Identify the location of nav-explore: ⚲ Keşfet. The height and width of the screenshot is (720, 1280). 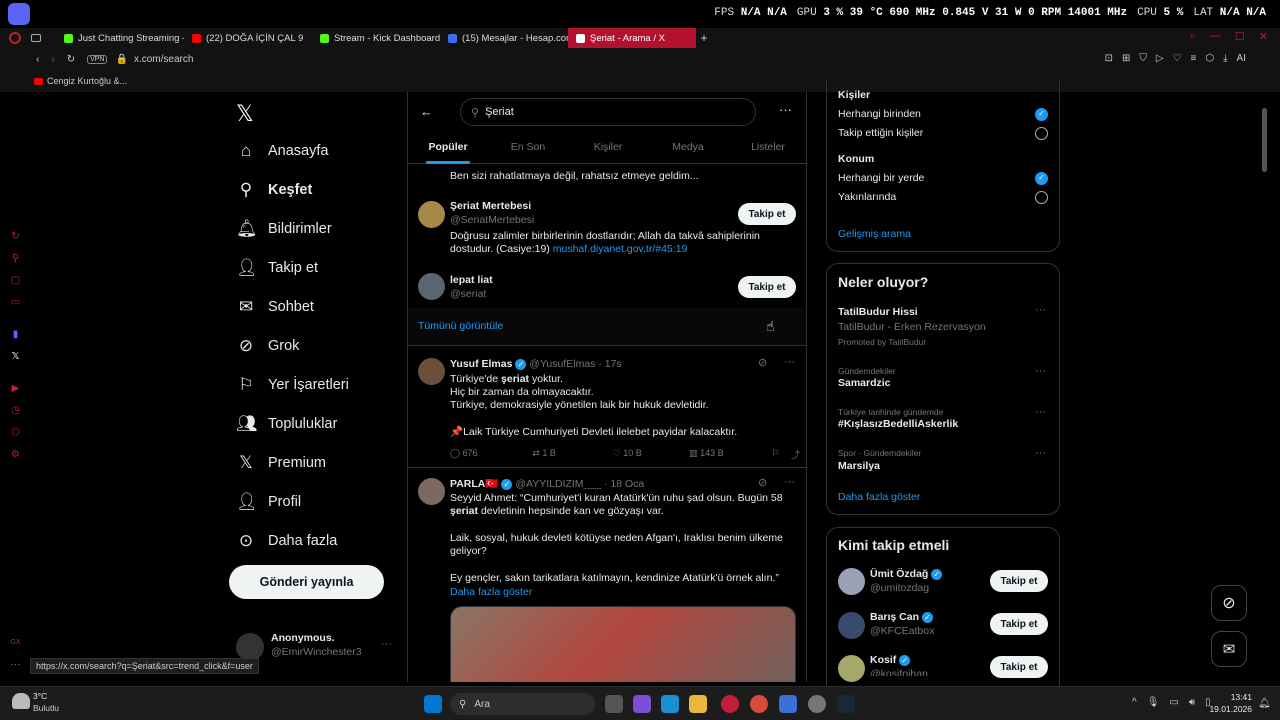
(274, 190).